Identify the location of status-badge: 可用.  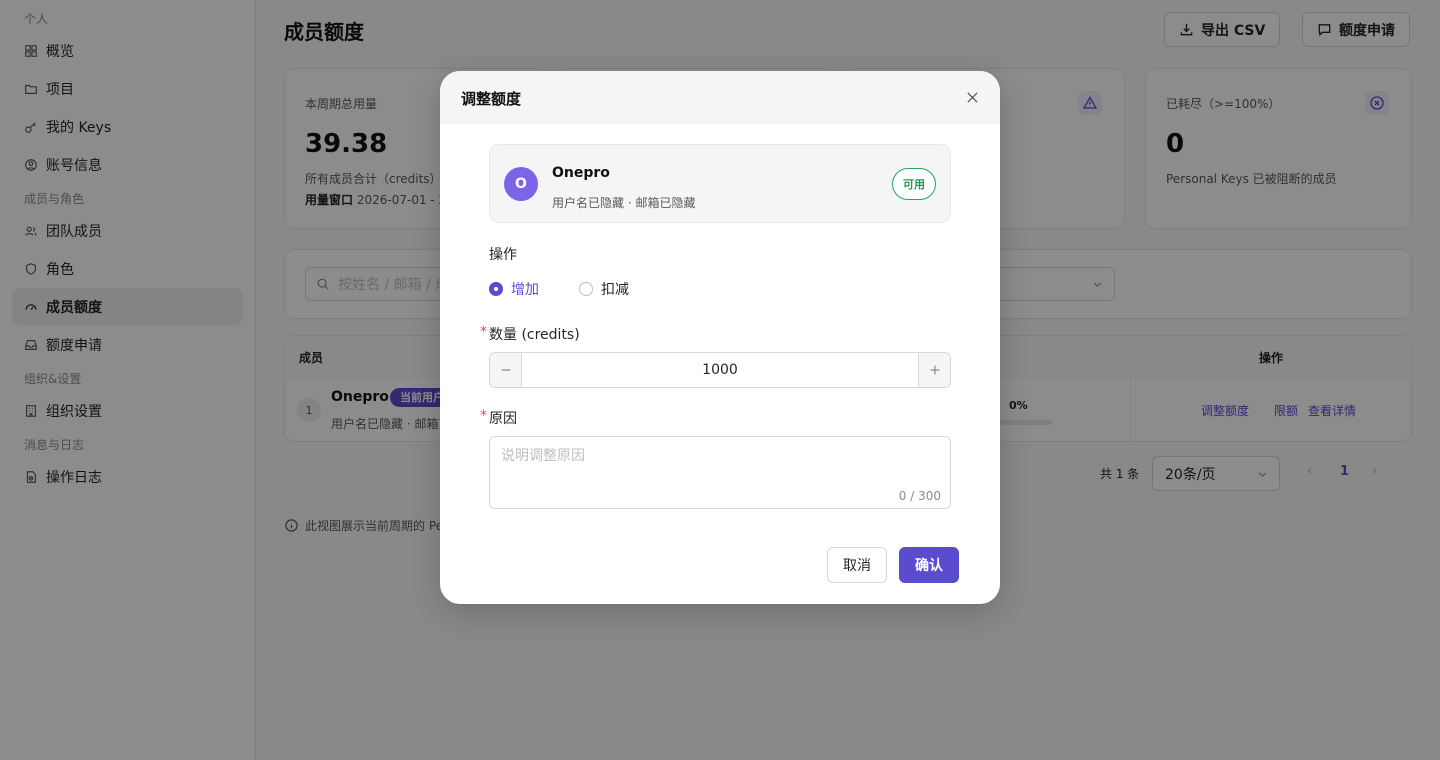
(914, 184).